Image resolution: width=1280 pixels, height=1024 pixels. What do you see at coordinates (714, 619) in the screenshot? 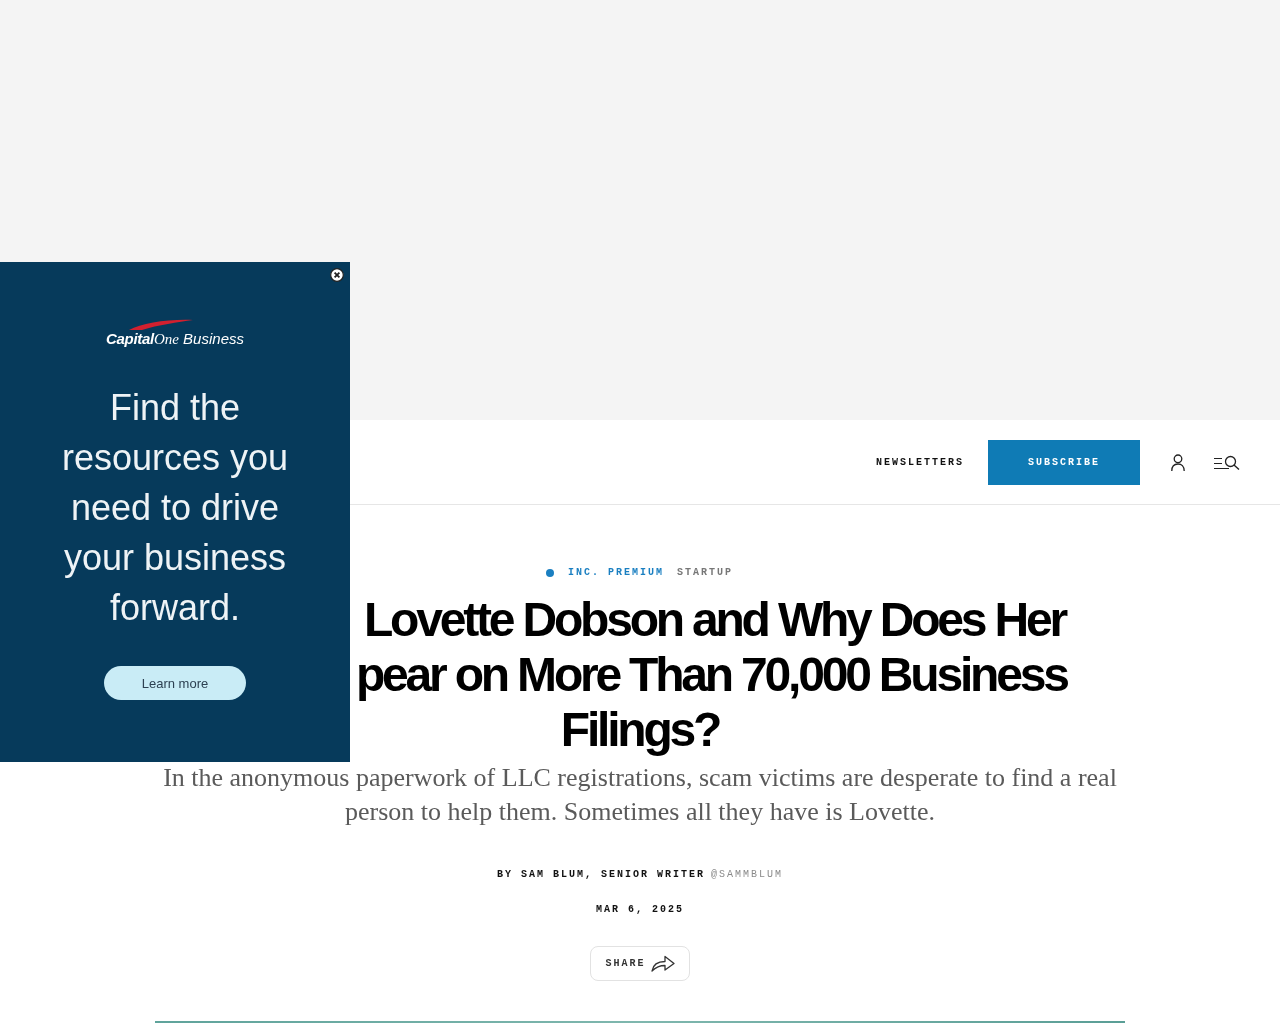
I see `headline-text: Lovette Dobson and Why Does Her` at bounding box center [714, 619].